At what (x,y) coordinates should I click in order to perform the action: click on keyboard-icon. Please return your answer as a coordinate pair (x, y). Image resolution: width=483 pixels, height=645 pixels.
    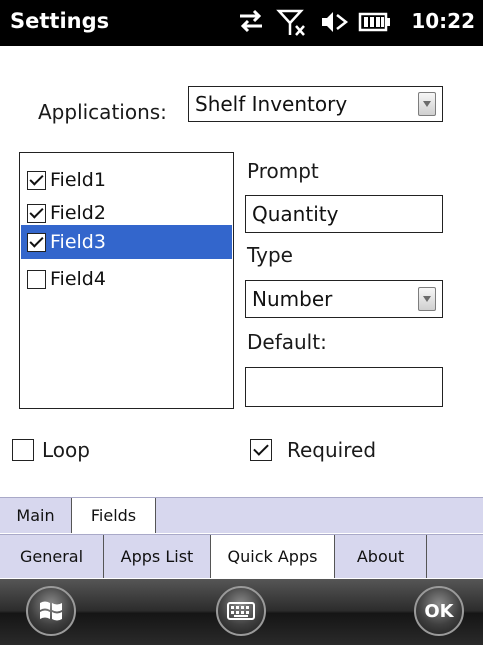
    Looking at the image, I should click on (241, 611).